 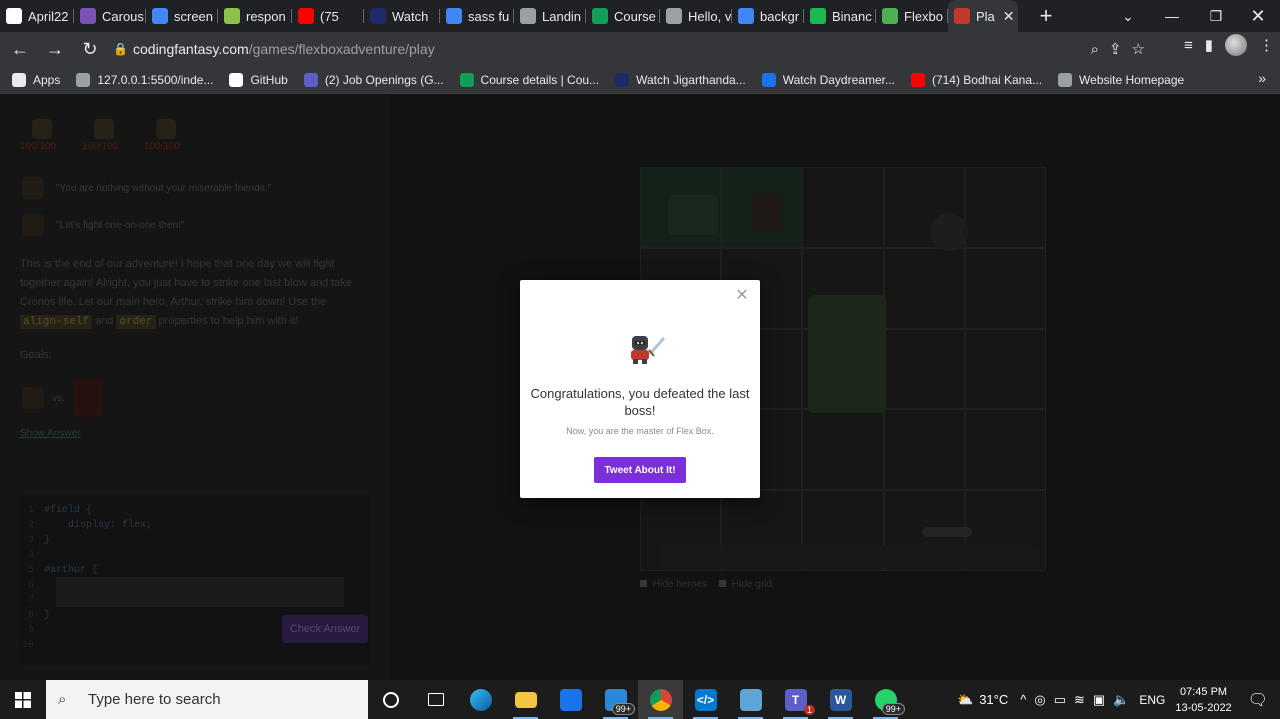 I want to click on weather-temp: 31°C, so click(x=993, y=699).